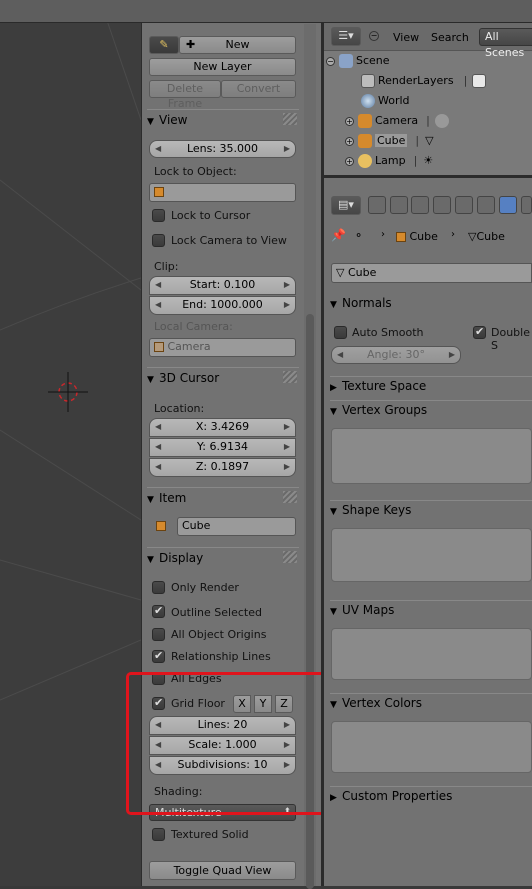 The image size is (532, 889). I want to click on textured-solid-checkbox, so click(158, 834).